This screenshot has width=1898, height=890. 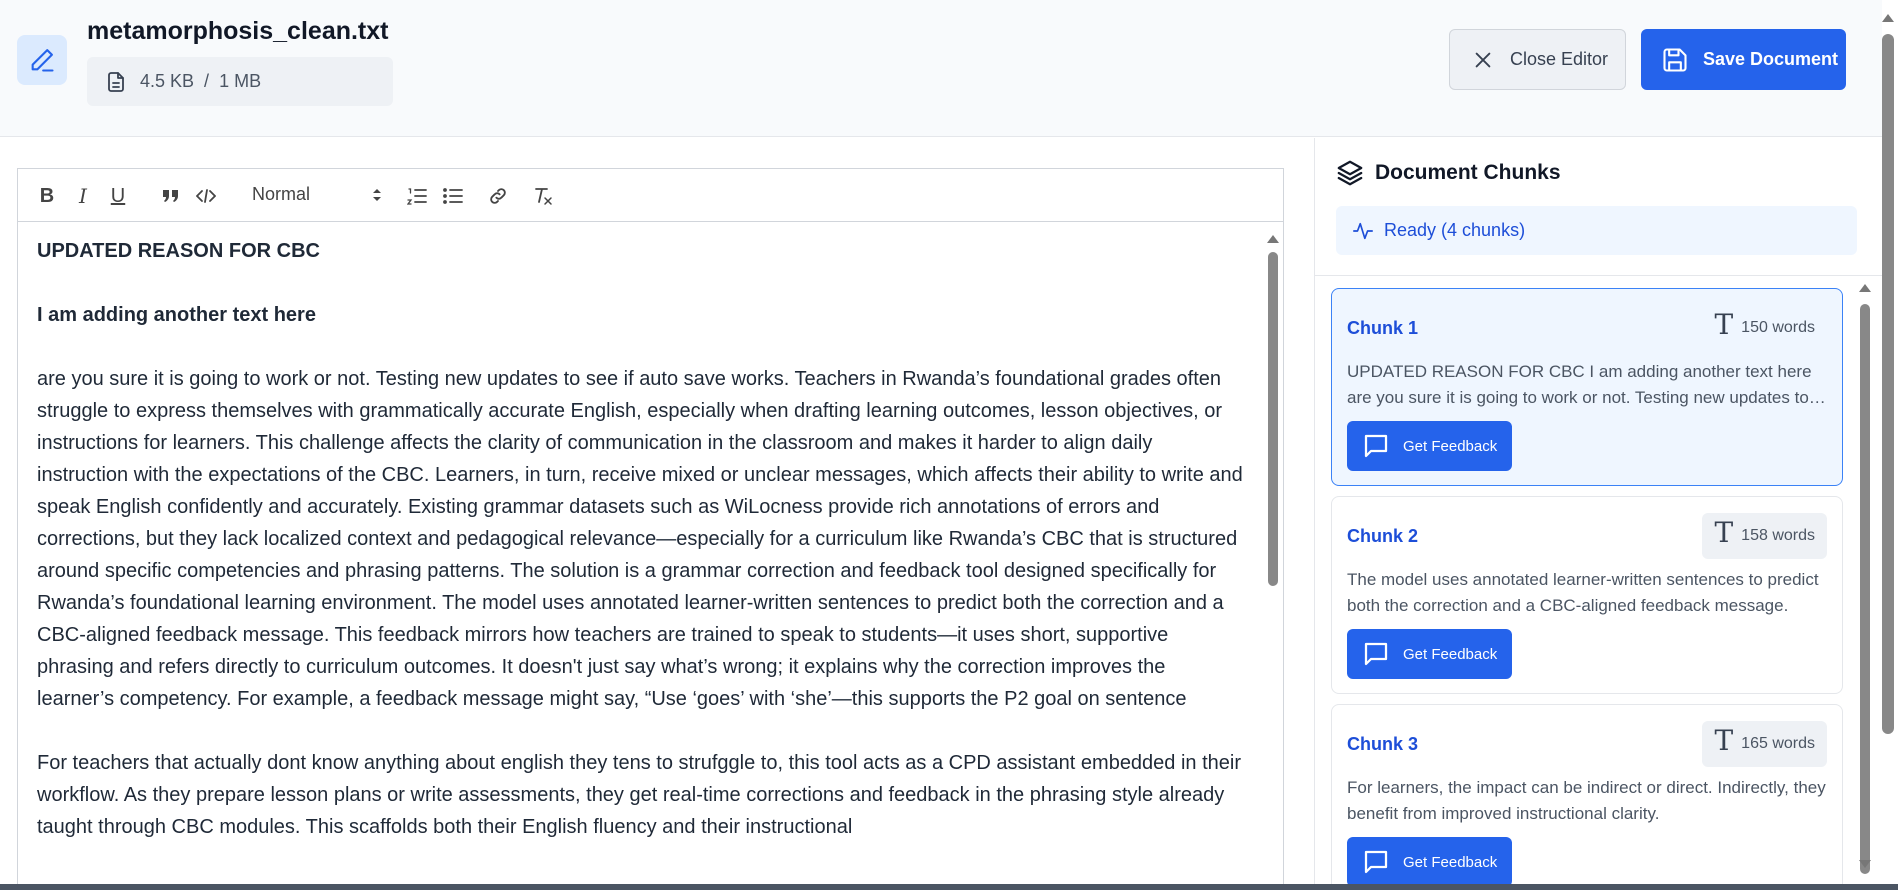 I want to click on editor-toolbar: B I U Normal, so click(x=650, y=195).